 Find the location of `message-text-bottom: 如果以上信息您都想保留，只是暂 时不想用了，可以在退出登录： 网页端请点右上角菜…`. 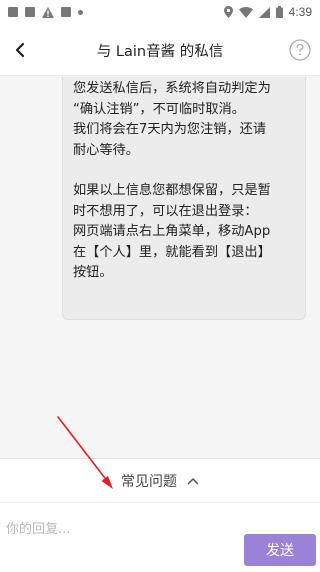

message-text-bottom: 如果以上信息您都想保留，只是暂 时不想用了，可以在退出登录： 网页端请点右上角菜… is located at coordinates (172, 231).